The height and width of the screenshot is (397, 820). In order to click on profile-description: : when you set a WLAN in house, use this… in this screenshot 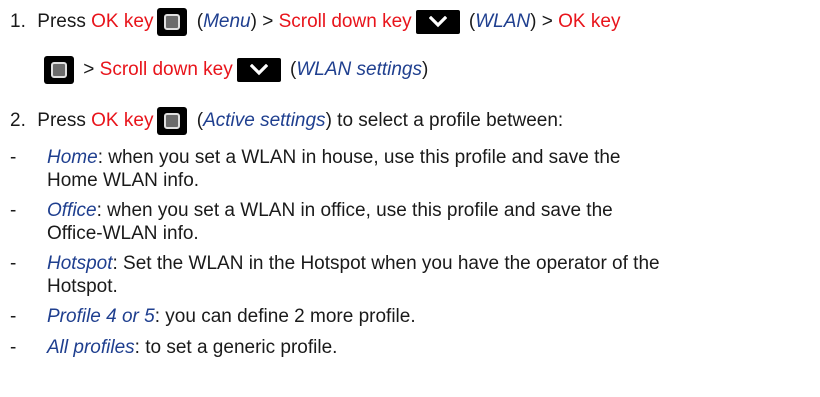, I will do `click(359, 157)`.